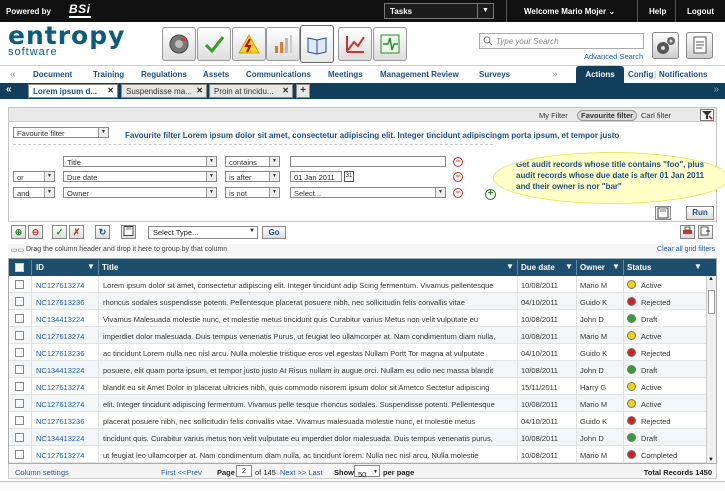 The height and width of the screenshot is (491, 725). I want to click on nav-management-review: Management Review, so click(419, 74).